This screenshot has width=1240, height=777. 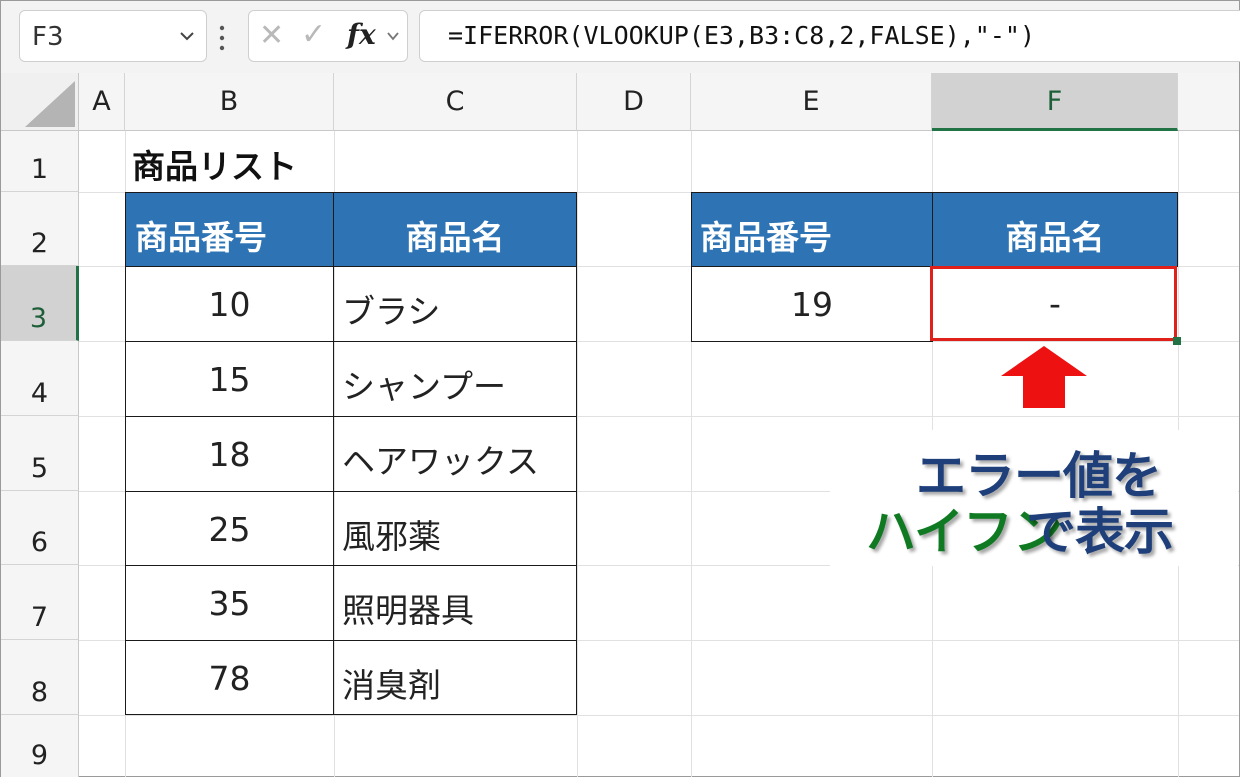 I want to click on annotation-callout: エラー値を ハイフン で表示, so click(x=1034, y=498).